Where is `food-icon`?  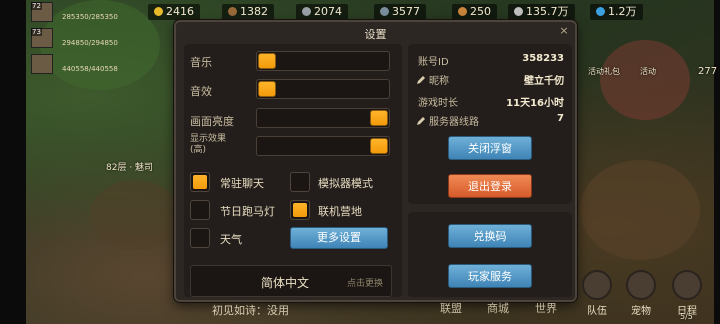 food-icon is located at coordinates (462, 11).